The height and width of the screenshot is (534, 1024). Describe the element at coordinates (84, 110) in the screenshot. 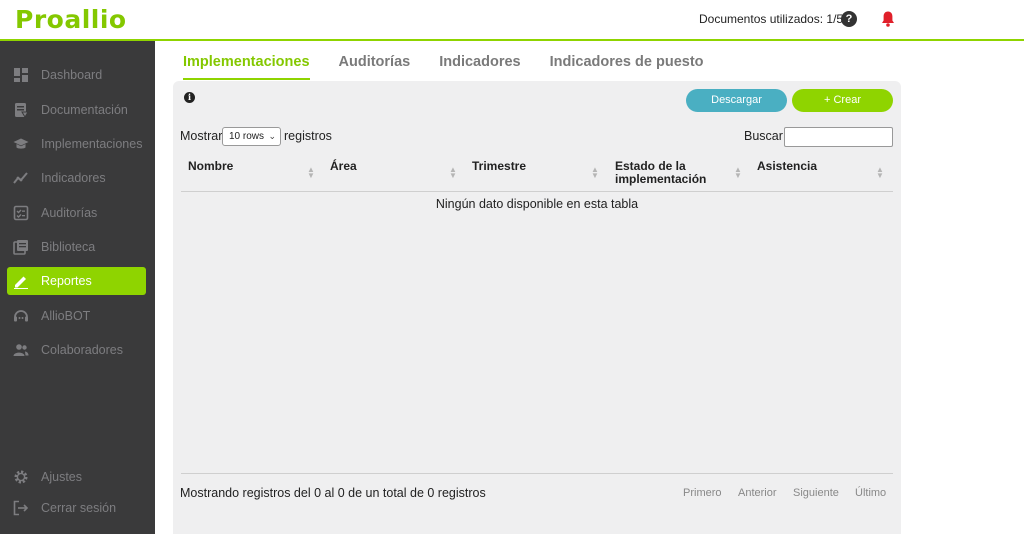

I see `sidebar-item-label: Documentación` at that location.